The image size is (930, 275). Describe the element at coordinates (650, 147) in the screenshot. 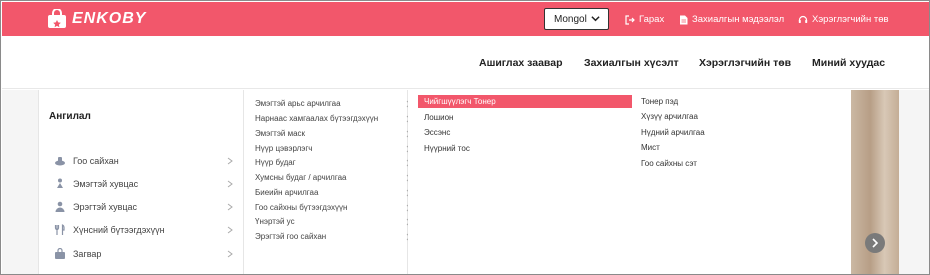

I see `product-type-item: Мист` at that location.